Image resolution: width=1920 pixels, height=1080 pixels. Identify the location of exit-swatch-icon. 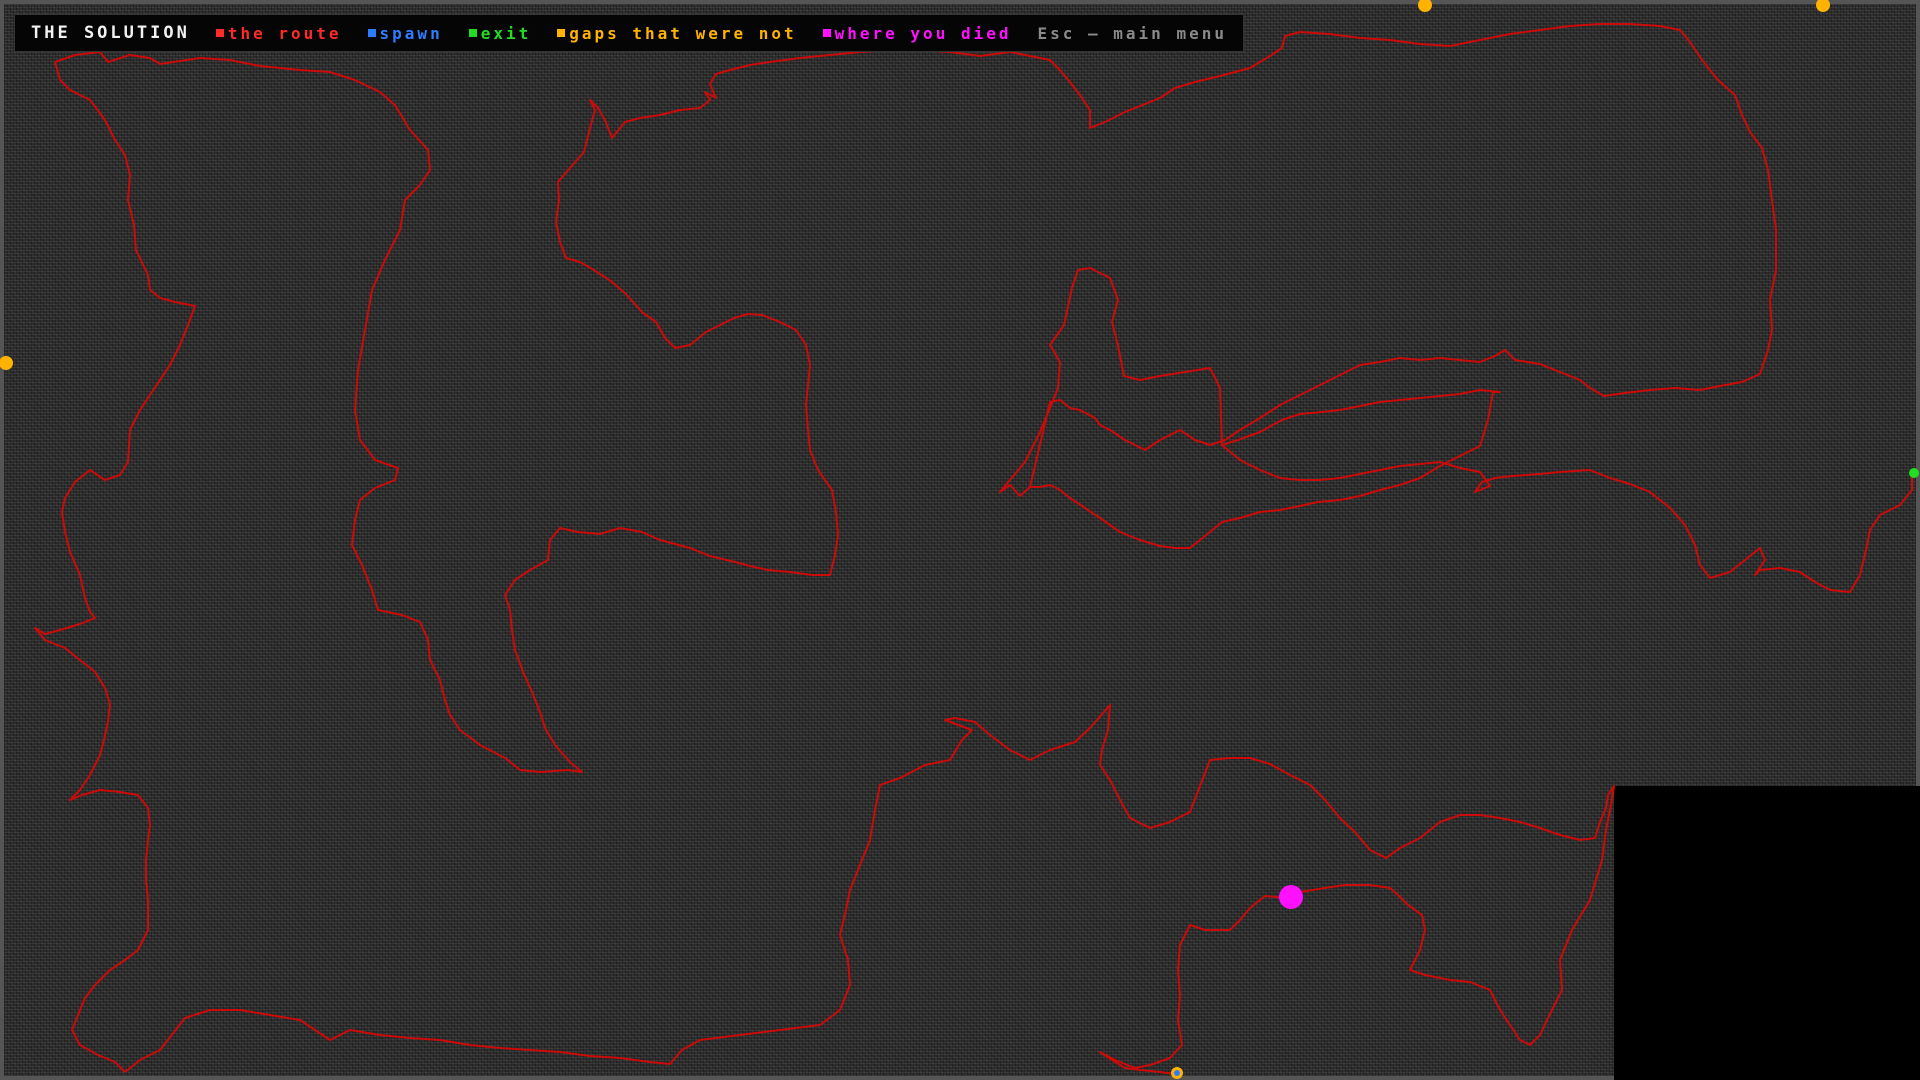
(472, 33).